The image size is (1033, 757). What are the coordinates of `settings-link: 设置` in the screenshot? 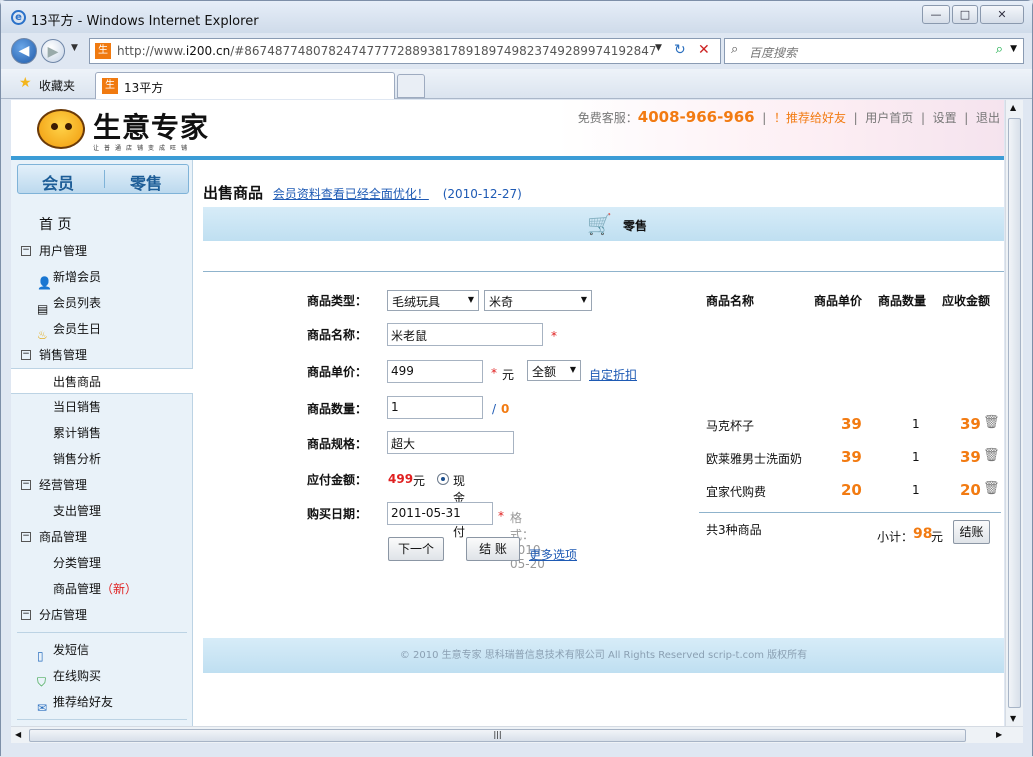 It's located at (945, 118).